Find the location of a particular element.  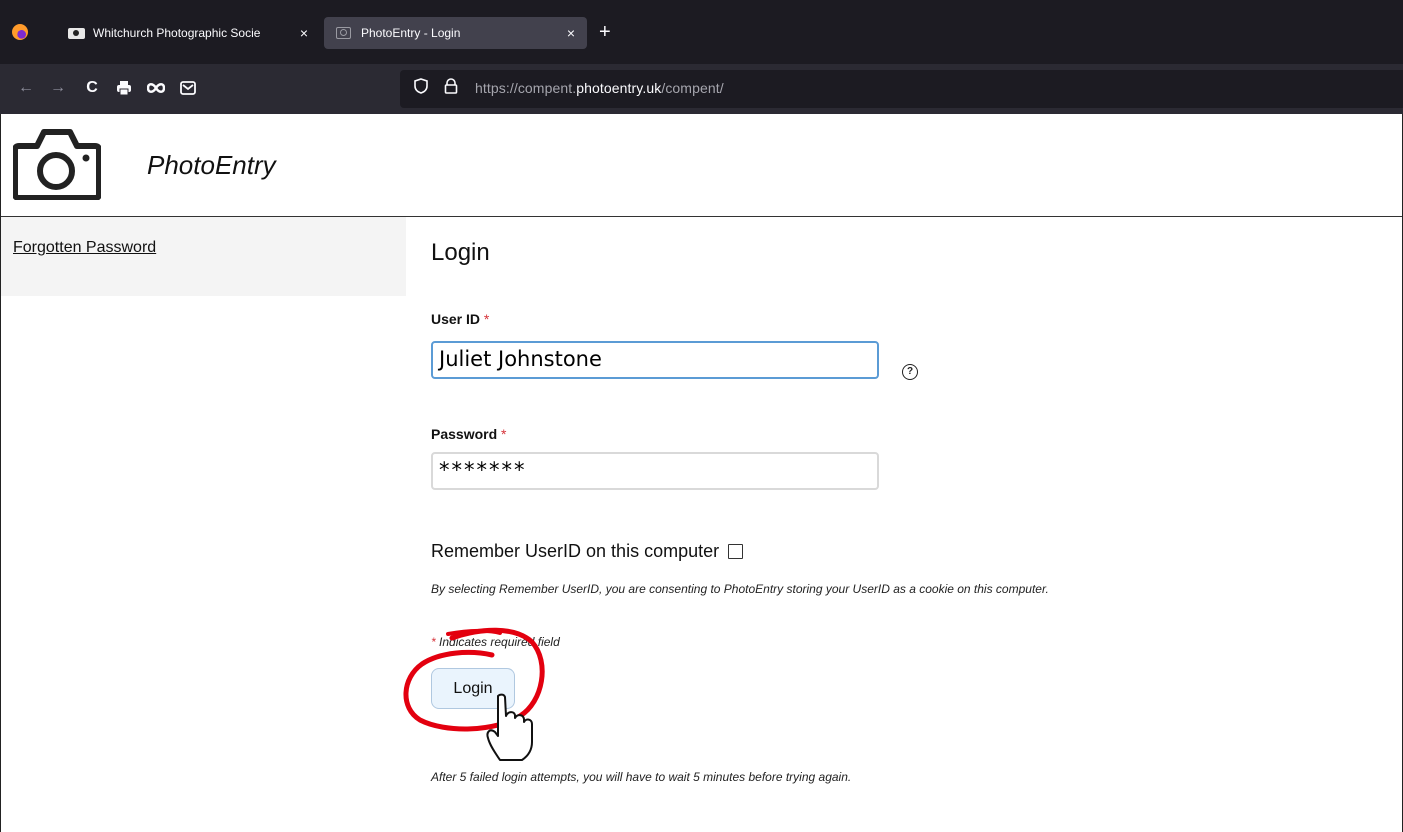

url-domain: photoentry.uk is located at coordinates (619, 88).